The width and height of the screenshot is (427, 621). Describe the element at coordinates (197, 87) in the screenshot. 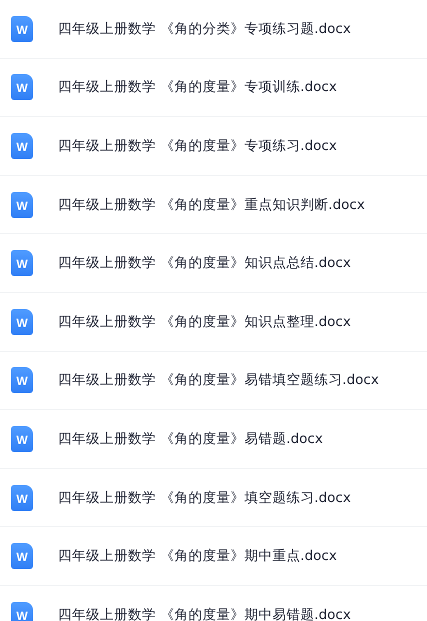

I see `file-name: 四年级上册数学 《角的度量》专项训练.docx` at that location.